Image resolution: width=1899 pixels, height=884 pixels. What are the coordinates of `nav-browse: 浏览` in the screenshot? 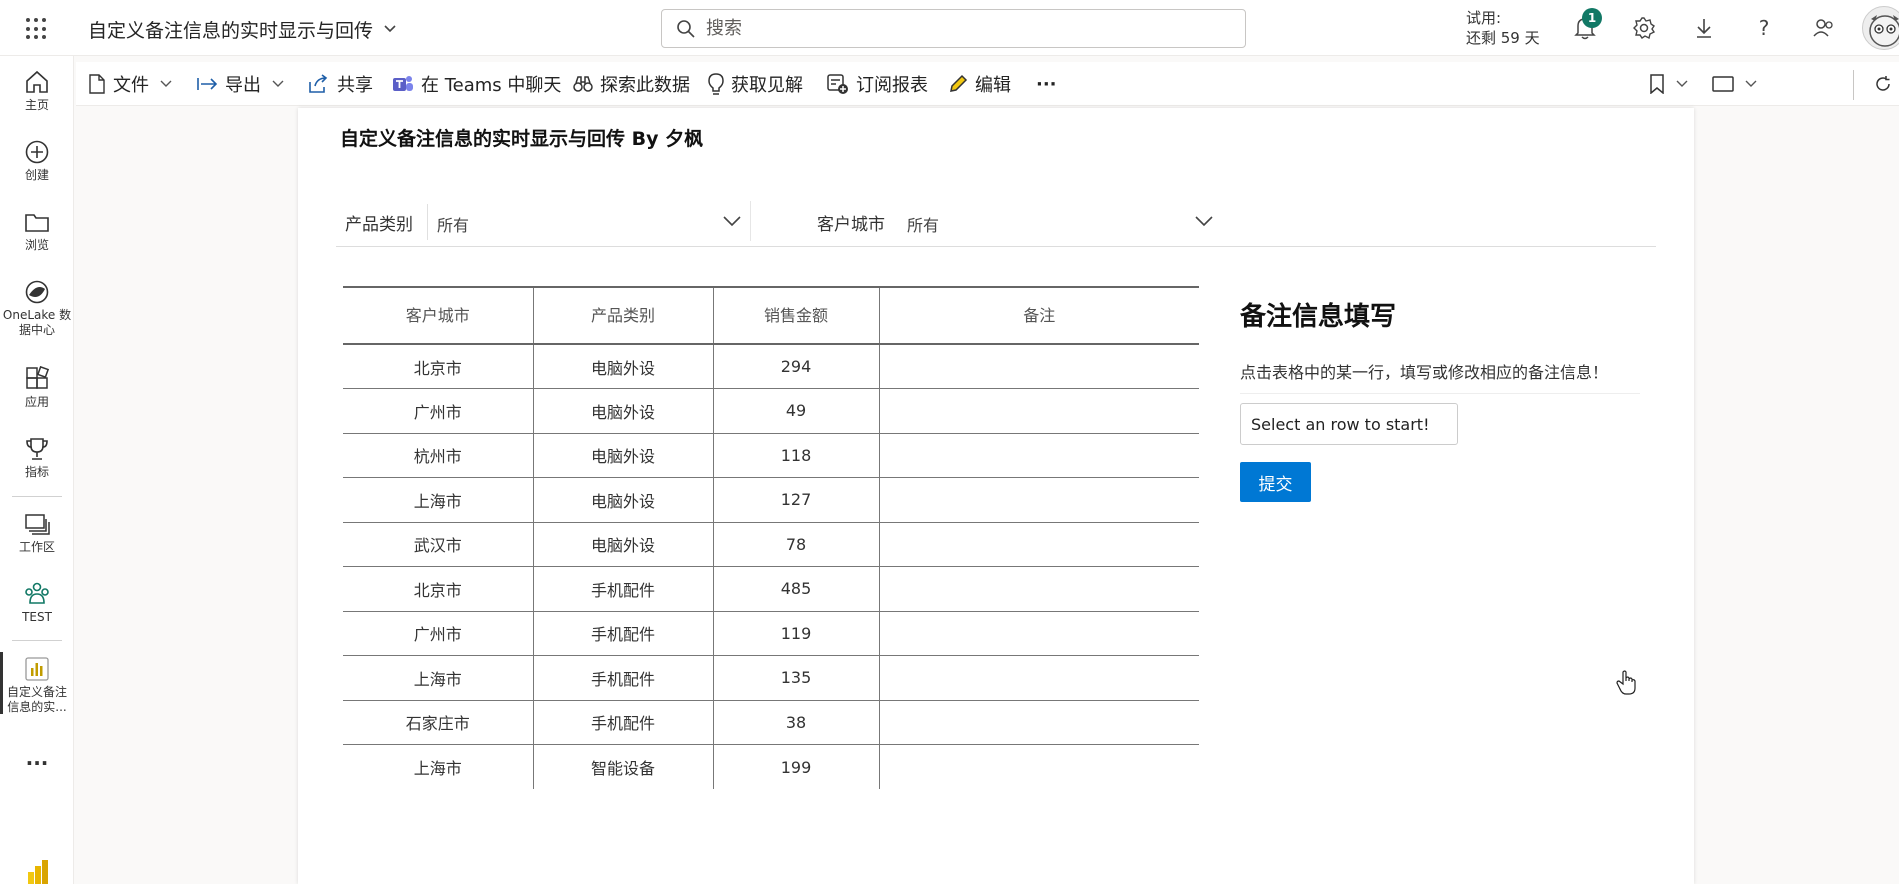 It's located at (37, 231).